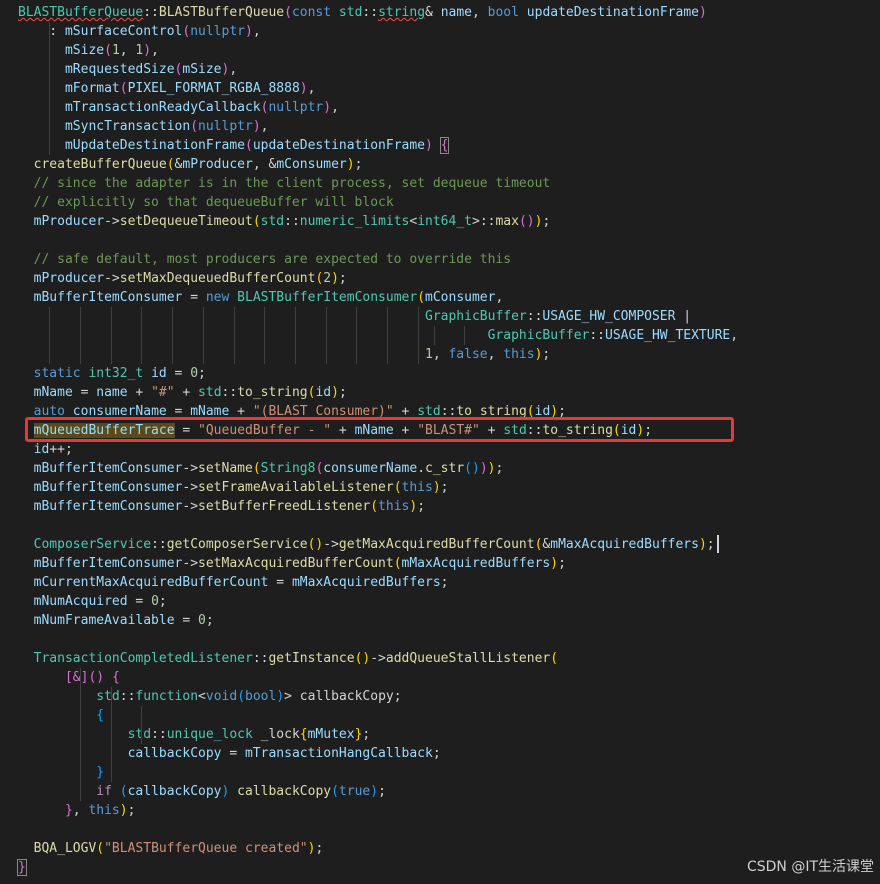 The image size is (880, 884). I want to click on code-token: mNumFrameAvailable, so click(104, 620).